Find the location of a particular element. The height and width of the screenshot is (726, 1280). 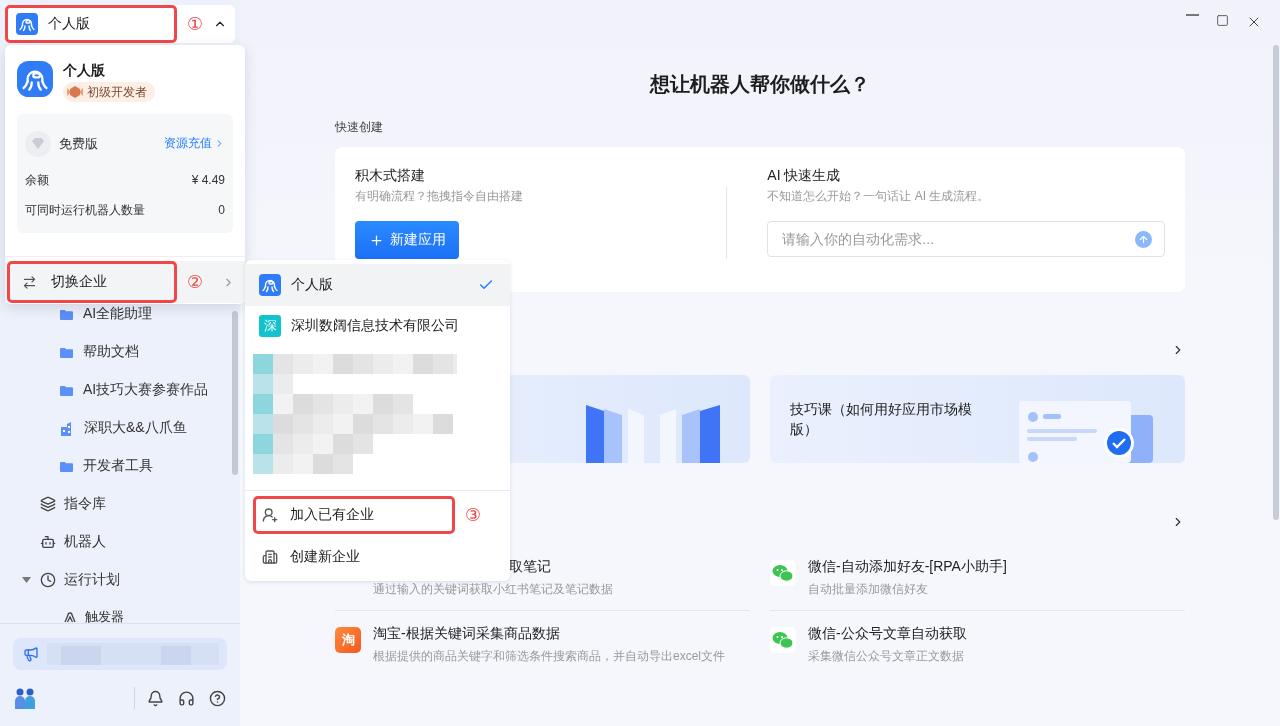

card-title: 积木式搭建 is located at coordinates (390, 175).